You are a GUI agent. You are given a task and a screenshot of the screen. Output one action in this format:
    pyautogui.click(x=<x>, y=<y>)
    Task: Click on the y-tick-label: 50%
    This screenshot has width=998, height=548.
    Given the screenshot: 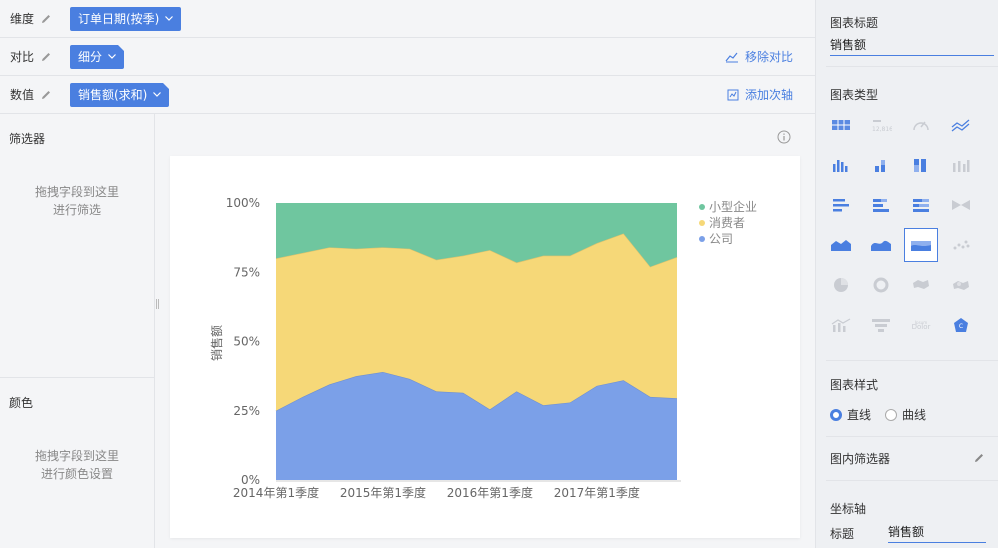 What is the action you would take?
    pyautogui.click(x=246, y=342)
    